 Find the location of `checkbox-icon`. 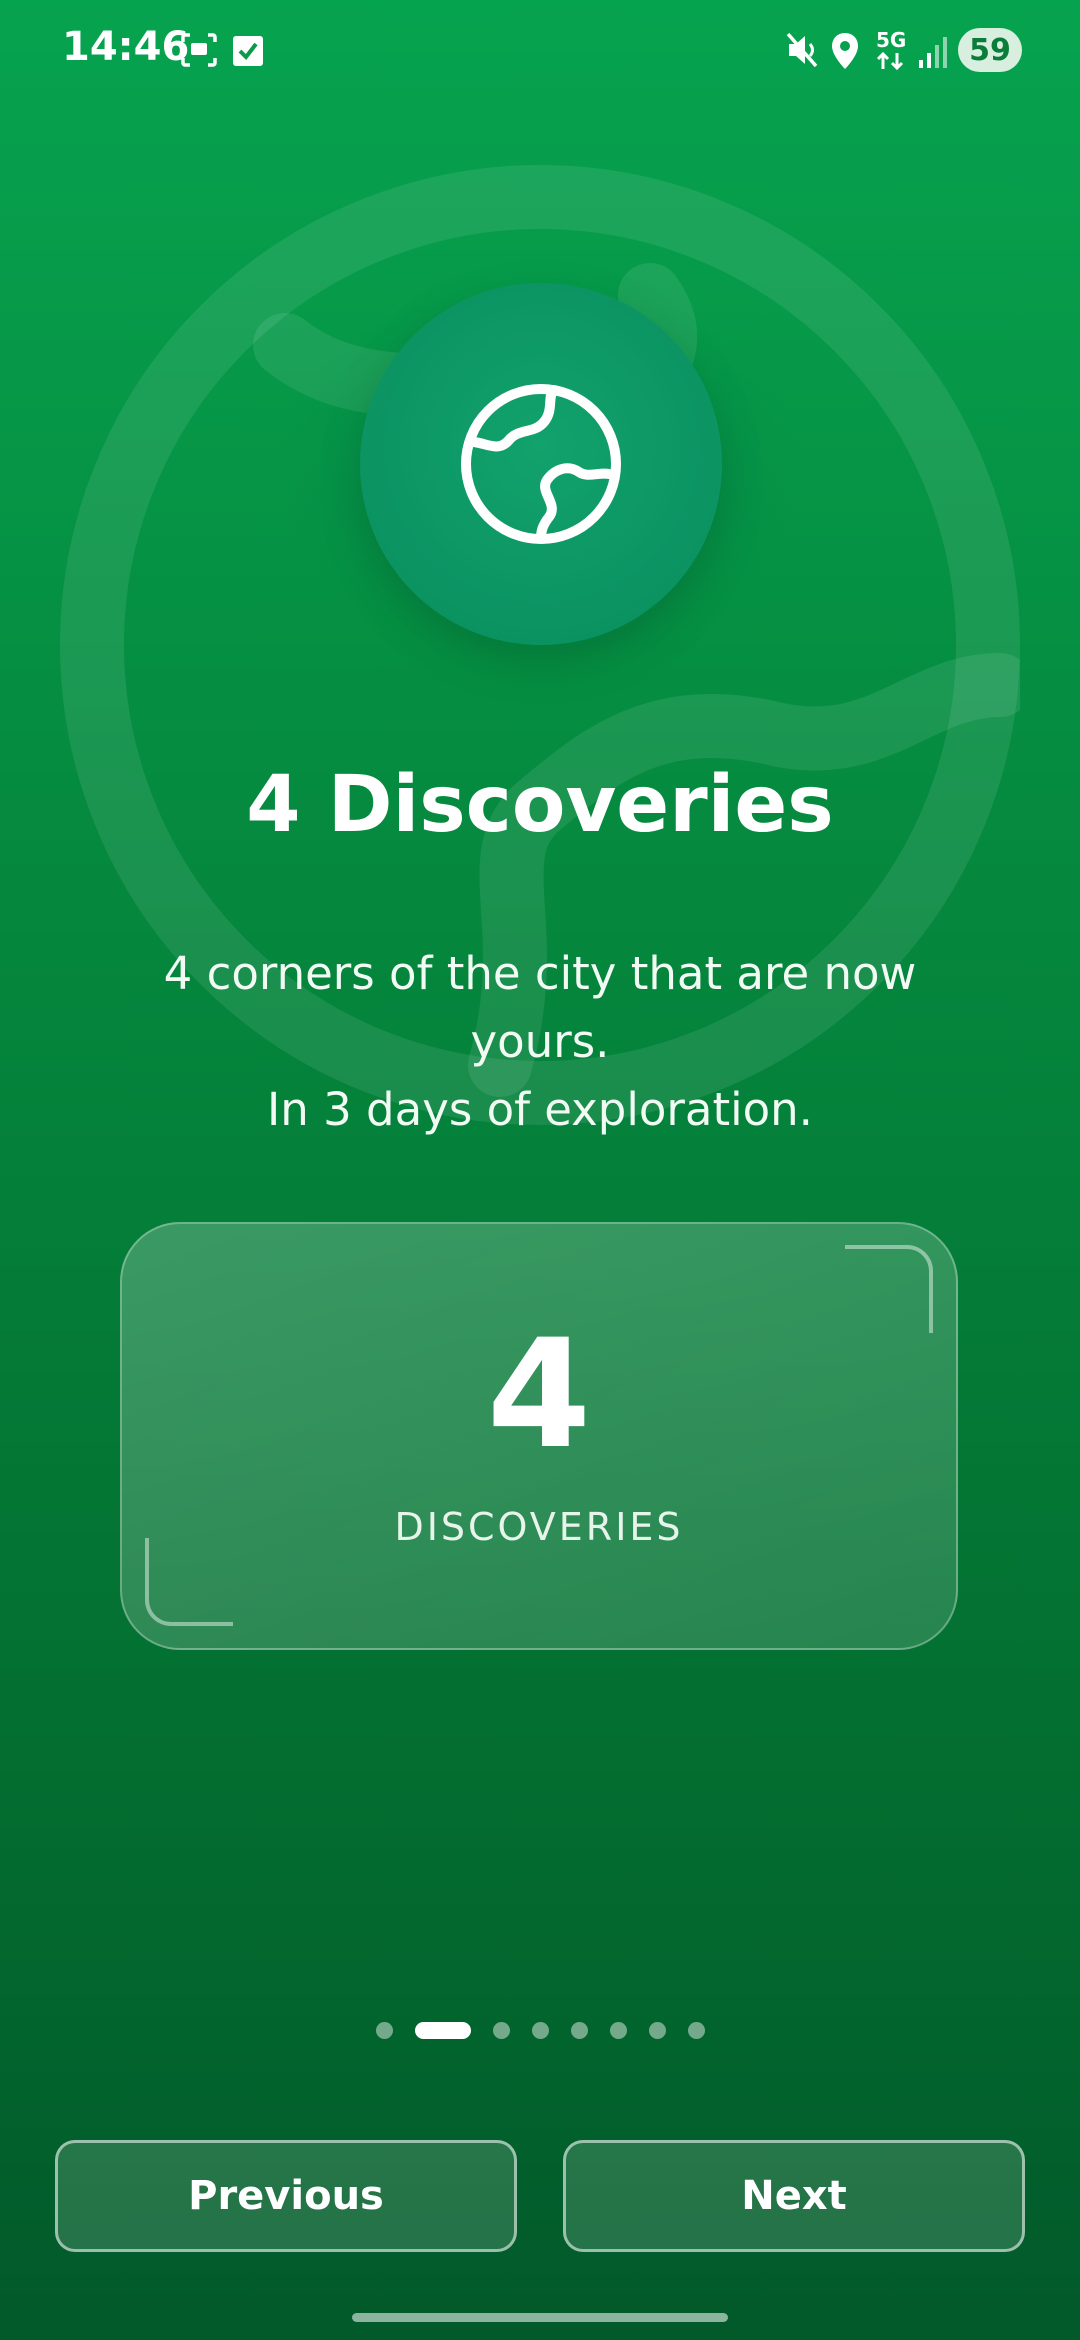

checkbox-icon is located at coordinates (248, 51).